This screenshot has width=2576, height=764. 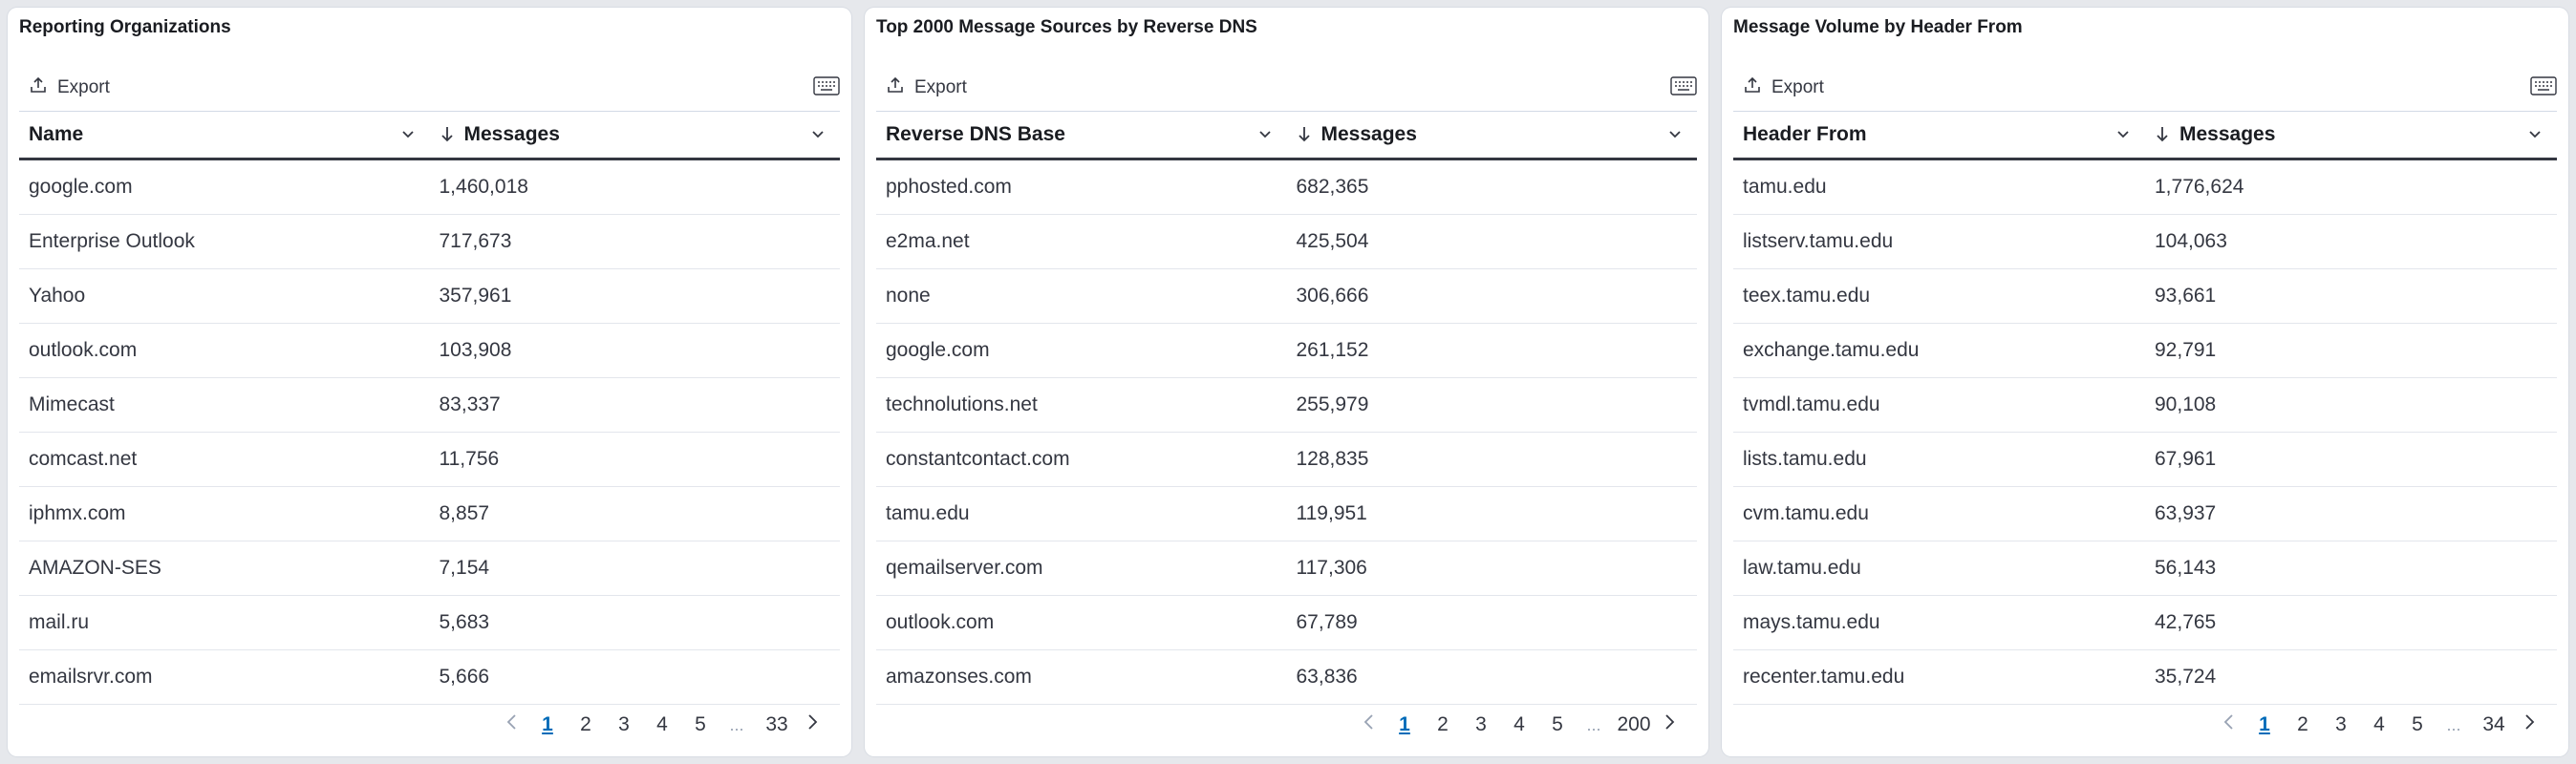 What do you see at coordinates (1286, 677) in the screenshot?
I see `table-row: amazonses.com 63,836` at bounding box center [1286, 677].